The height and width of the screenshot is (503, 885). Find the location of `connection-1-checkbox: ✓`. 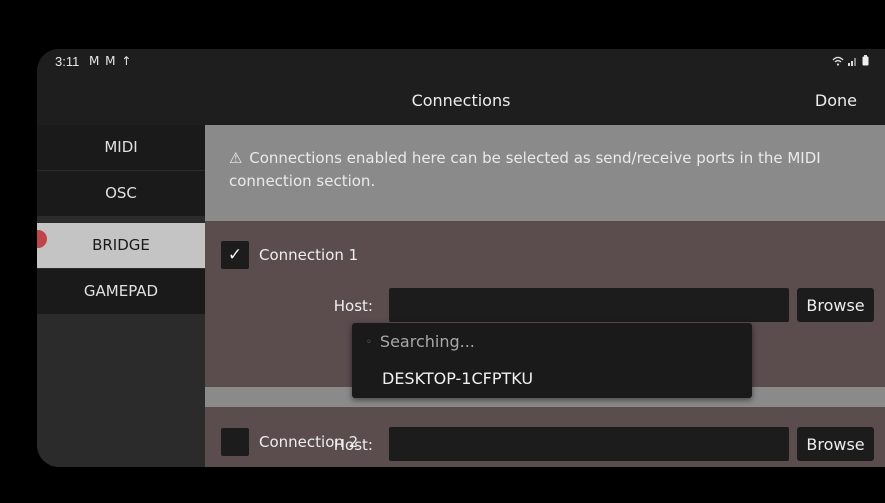

connection-1-checkbox: ✓ is located at coordinates (235, 255).